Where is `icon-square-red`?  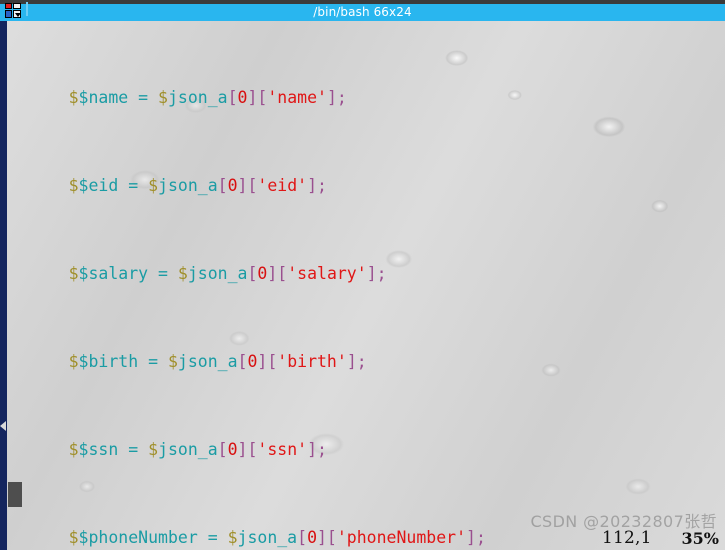
icon-square-red is located at coordinates (8, 6).